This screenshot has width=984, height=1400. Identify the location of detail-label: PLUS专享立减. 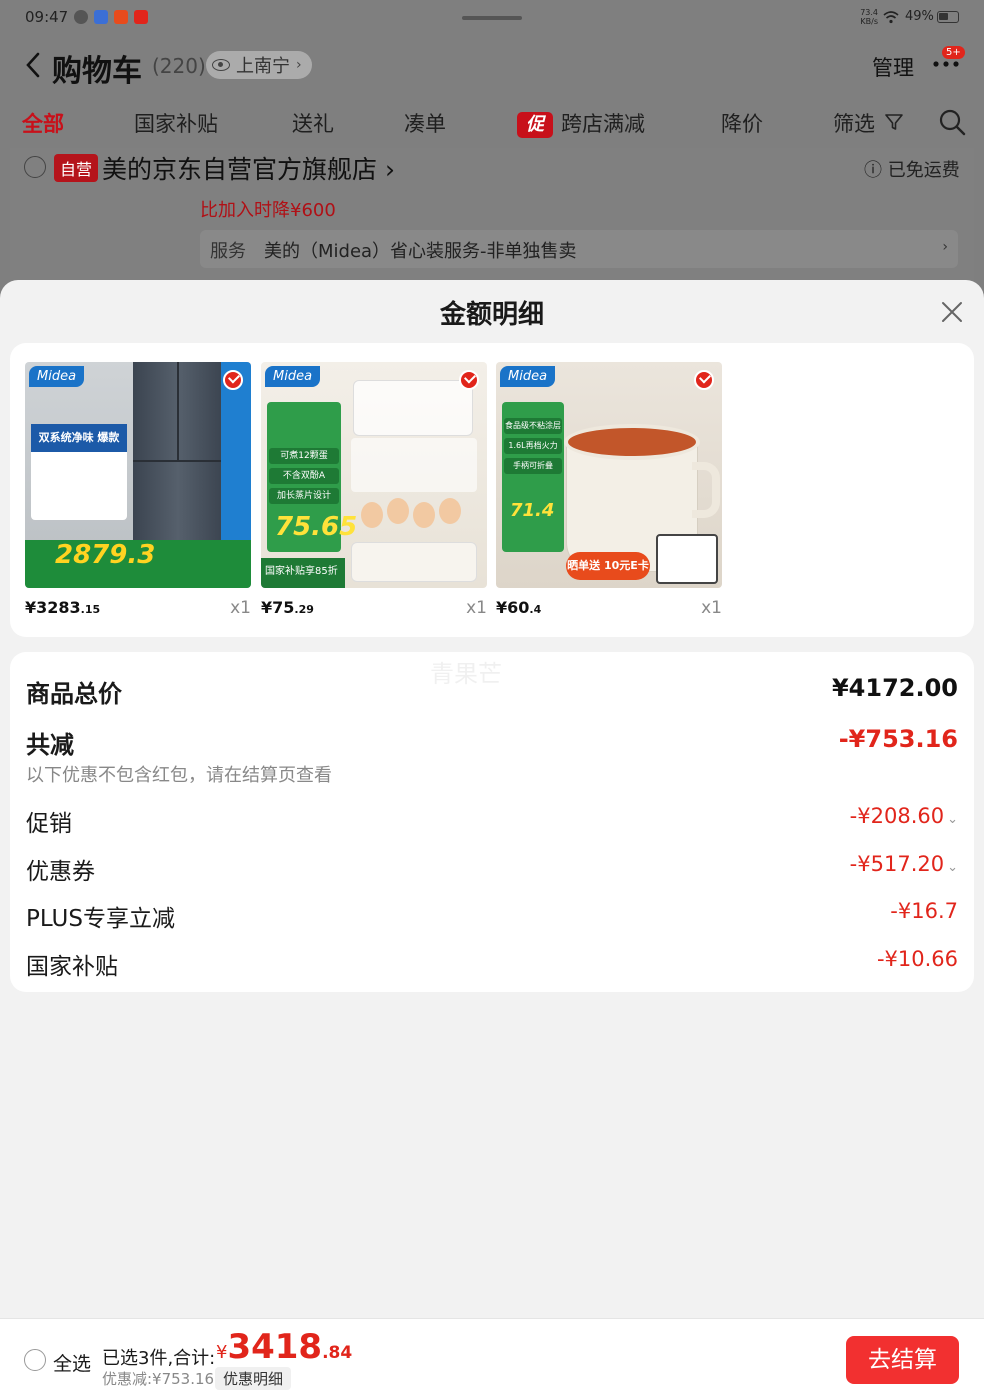
(100, 919).